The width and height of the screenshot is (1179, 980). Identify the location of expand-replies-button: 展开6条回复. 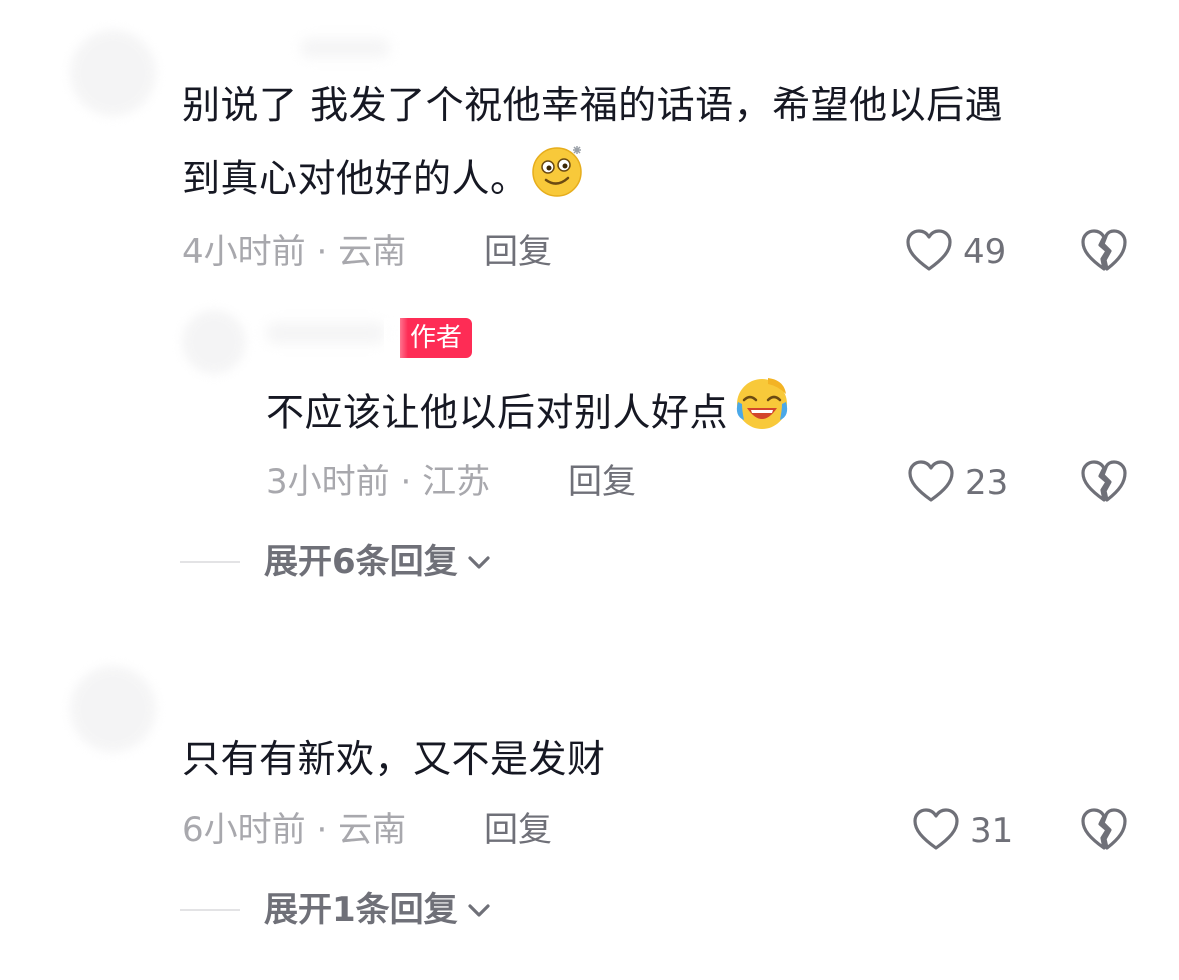
(336, 562).